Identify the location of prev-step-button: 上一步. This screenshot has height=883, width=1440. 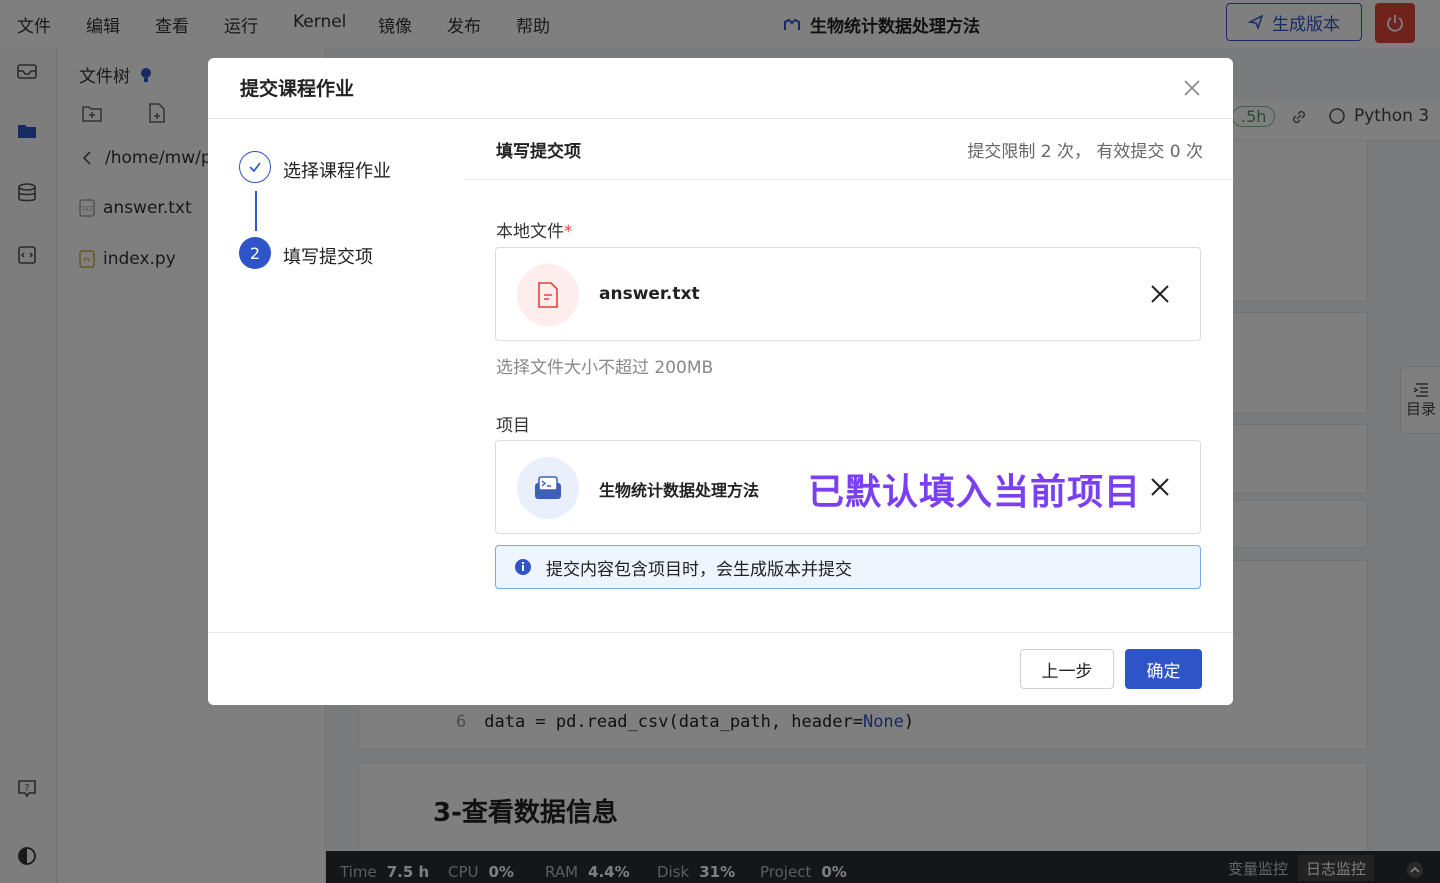
(1067, 669).